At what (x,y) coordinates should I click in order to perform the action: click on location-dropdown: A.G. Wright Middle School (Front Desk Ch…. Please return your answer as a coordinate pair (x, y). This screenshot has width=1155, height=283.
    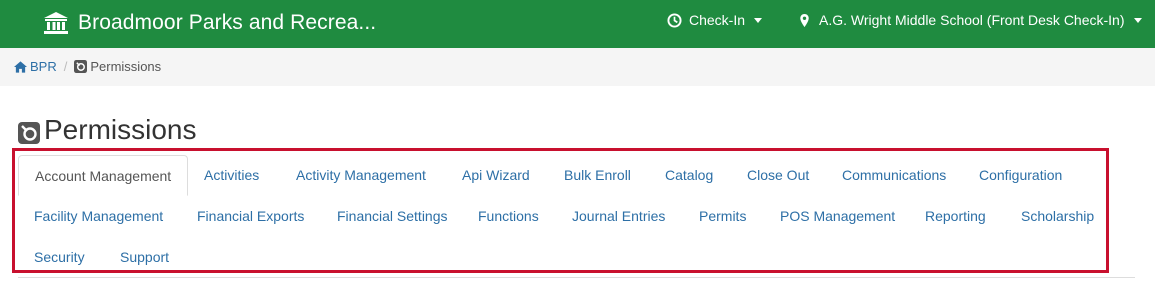
    Looking at the image, I should click on (969, 20).